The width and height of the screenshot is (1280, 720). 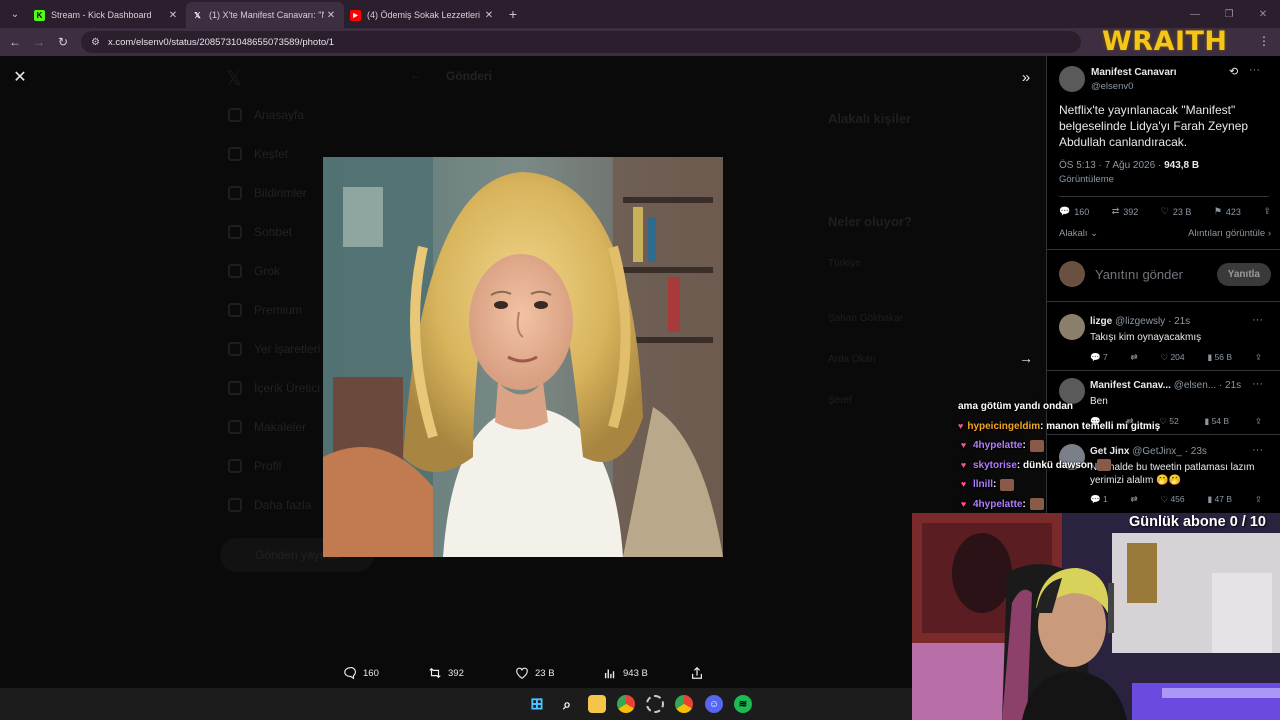 I want to click on maximize-icon: ❐, so click(x=1229, y=14).